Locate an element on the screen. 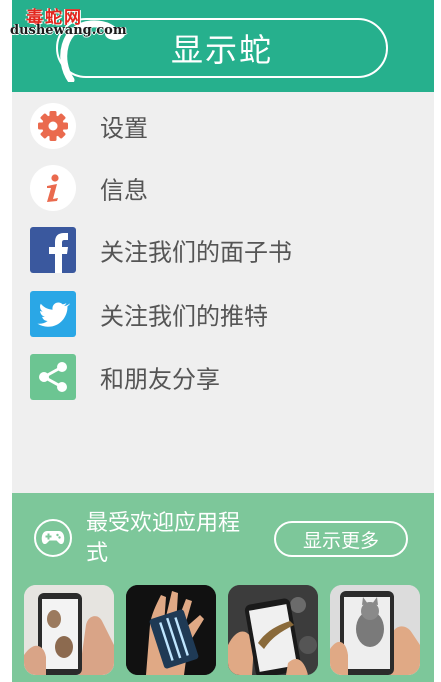 The image size is (441, 682). gear-icon is located at coordinates (53, 126).